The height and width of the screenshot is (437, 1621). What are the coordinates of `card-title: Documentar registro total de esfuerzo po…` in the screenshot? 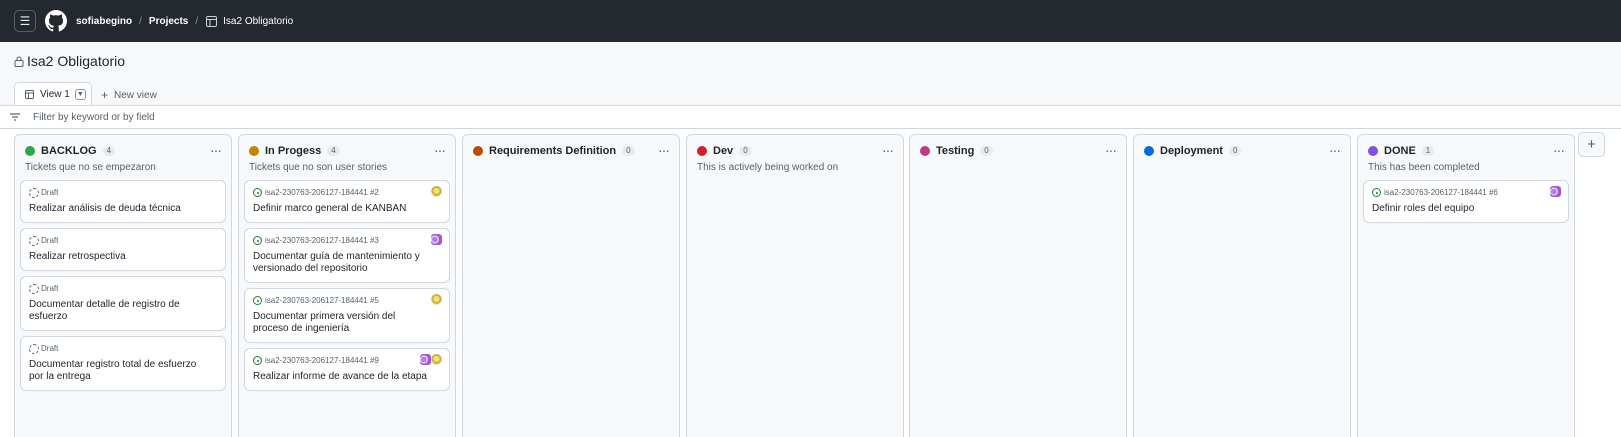 It's located at (123, 371).